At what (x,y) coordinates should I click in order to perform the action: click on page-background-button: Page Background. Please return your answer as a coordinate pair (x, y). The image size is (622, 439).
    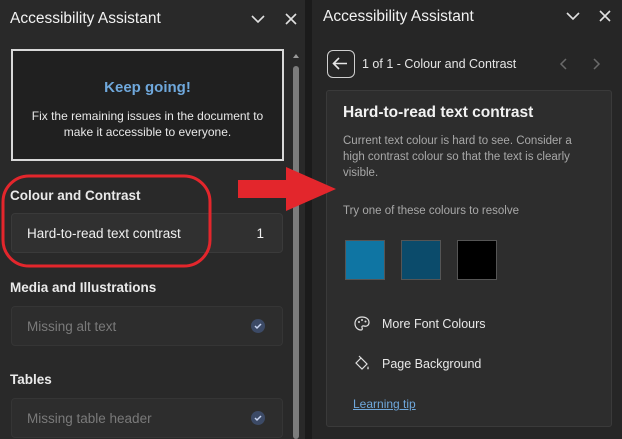
    Looking at the image, I should click on (417, 365).